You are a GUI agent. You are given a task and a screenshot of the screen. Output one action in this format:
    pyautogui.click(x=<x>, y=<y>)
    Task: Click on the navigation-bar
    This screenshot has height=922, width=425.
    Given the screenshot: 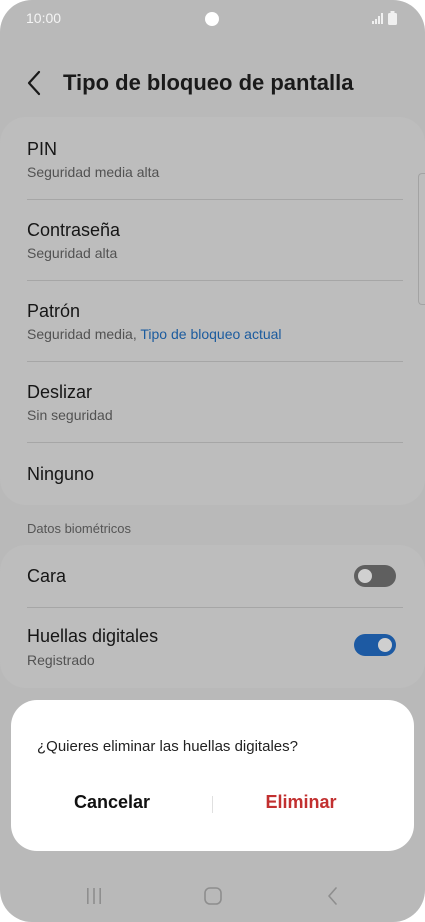 What is the action you would take?
    pyautogui.click(x=212, y=896)
    